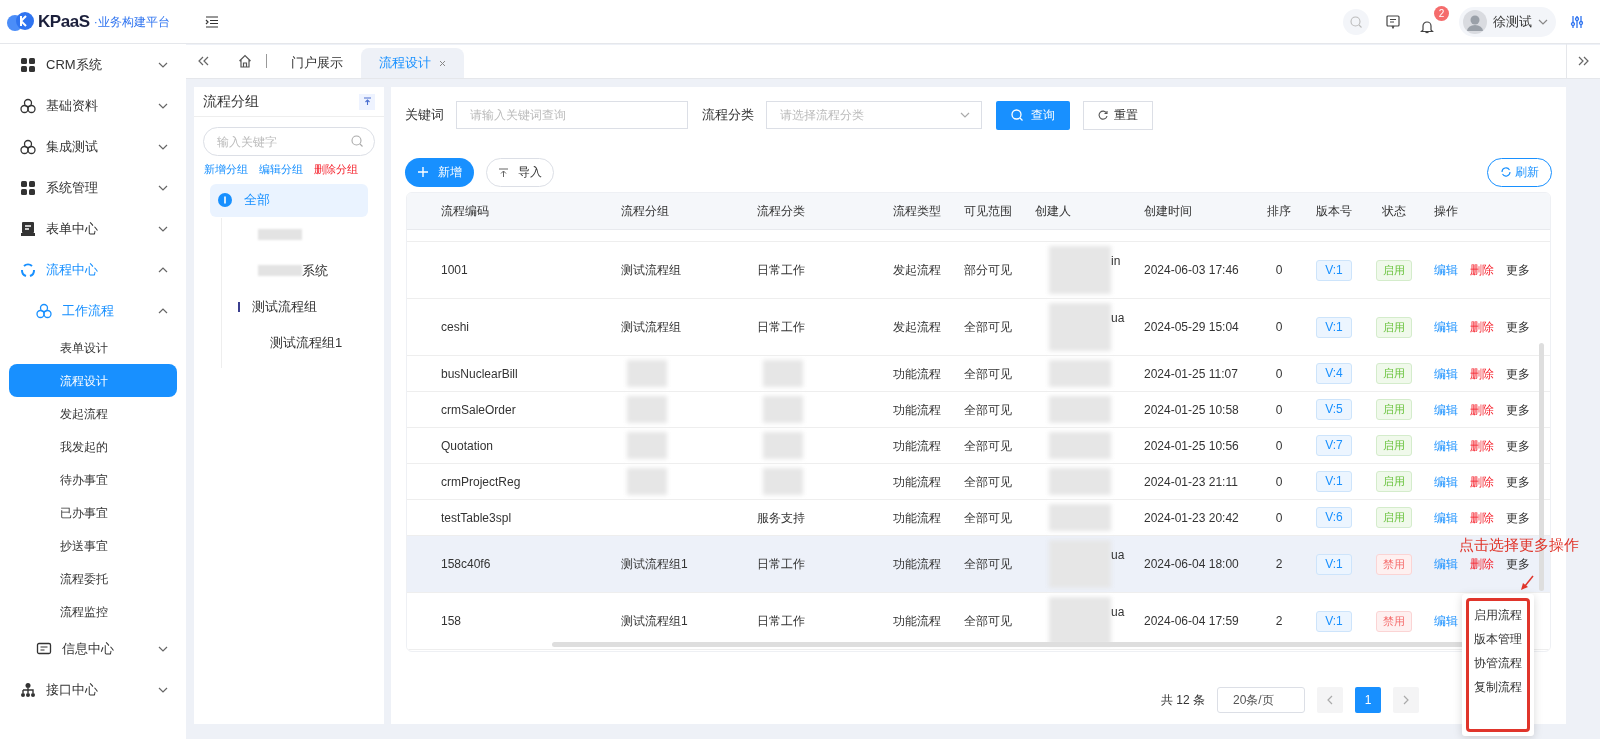 The width and height of the screenshot is (1600, 739). What do you see at coordinates (1279, 211) in the screenshot?
I see `column-header: 排序` at bounding box center [1279, 211].